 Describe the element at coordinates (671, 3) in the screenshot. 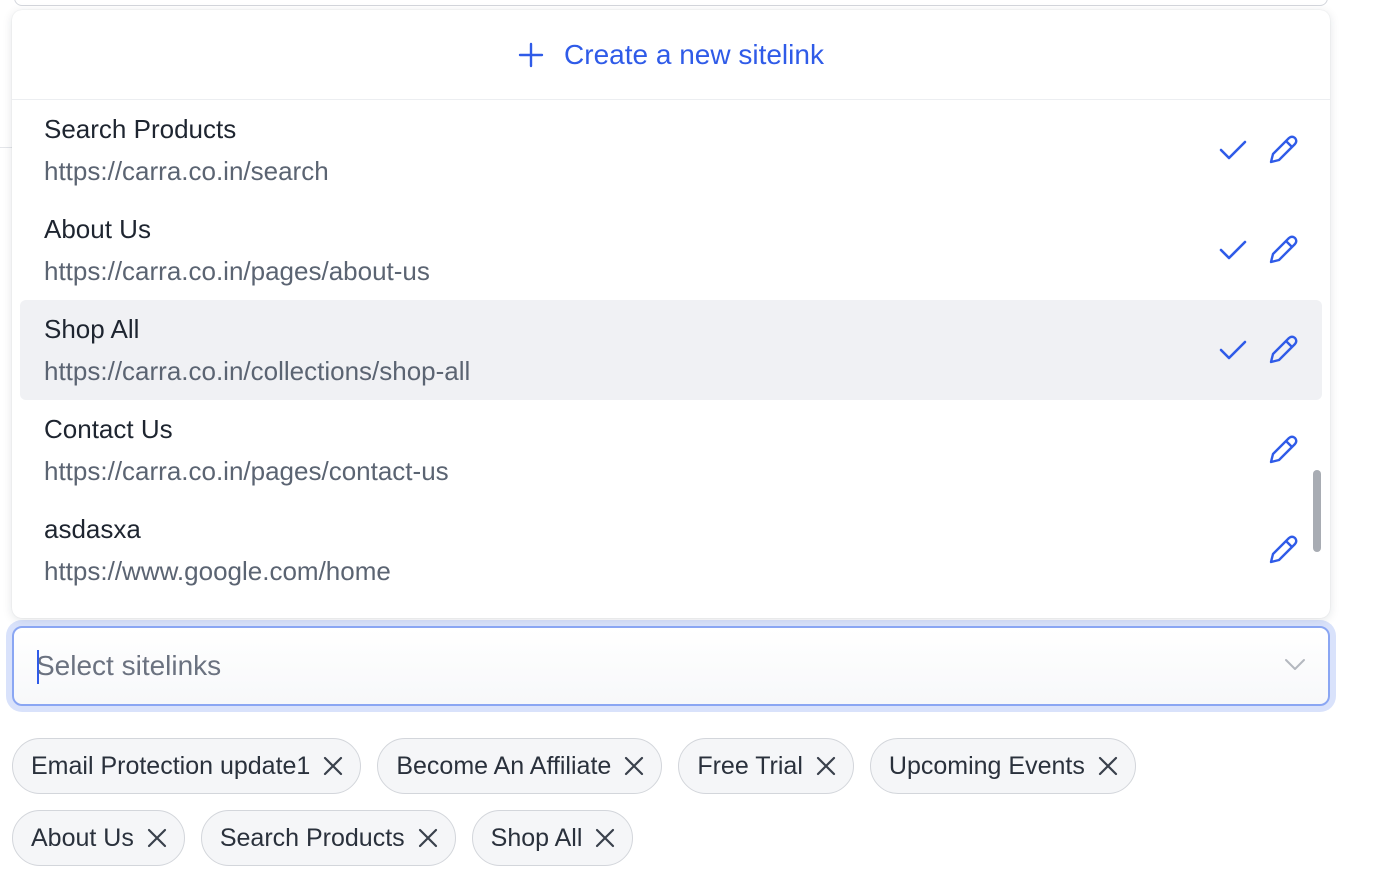

I see `previous-field-edge` at that location.